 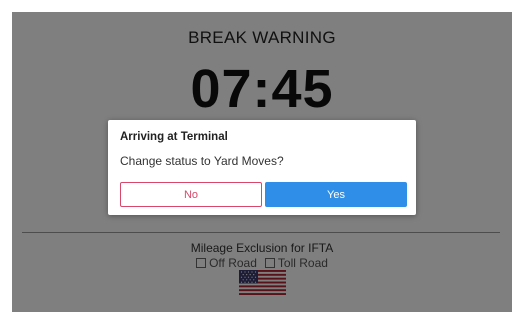 What do you see at coordinates (174, 137) in the screenshot?
I see `dialog-title: Arriving at Terminal` at bounding box center [174, 137].